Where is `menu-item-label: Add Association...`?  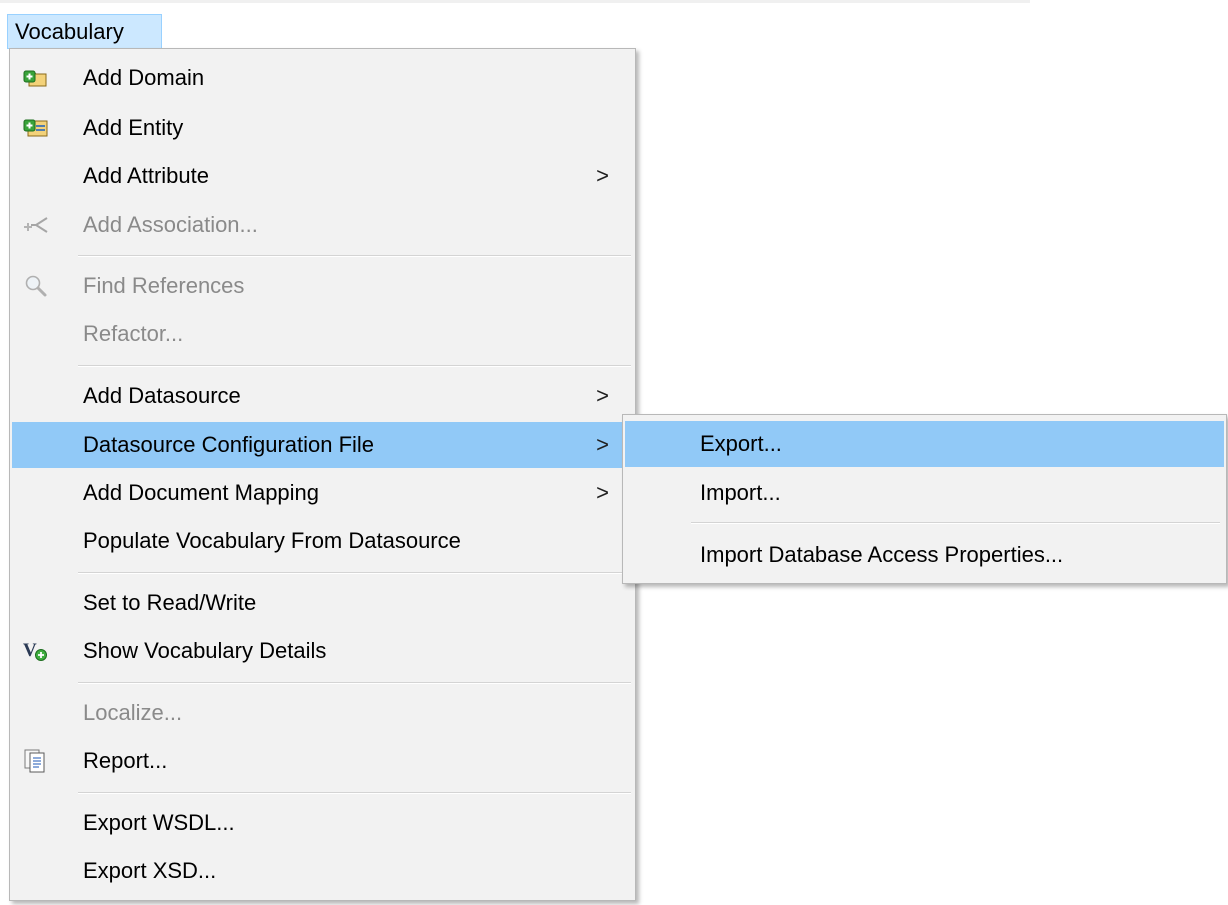 menu-item-label: Add Association... is located at coordinates (170, 224).